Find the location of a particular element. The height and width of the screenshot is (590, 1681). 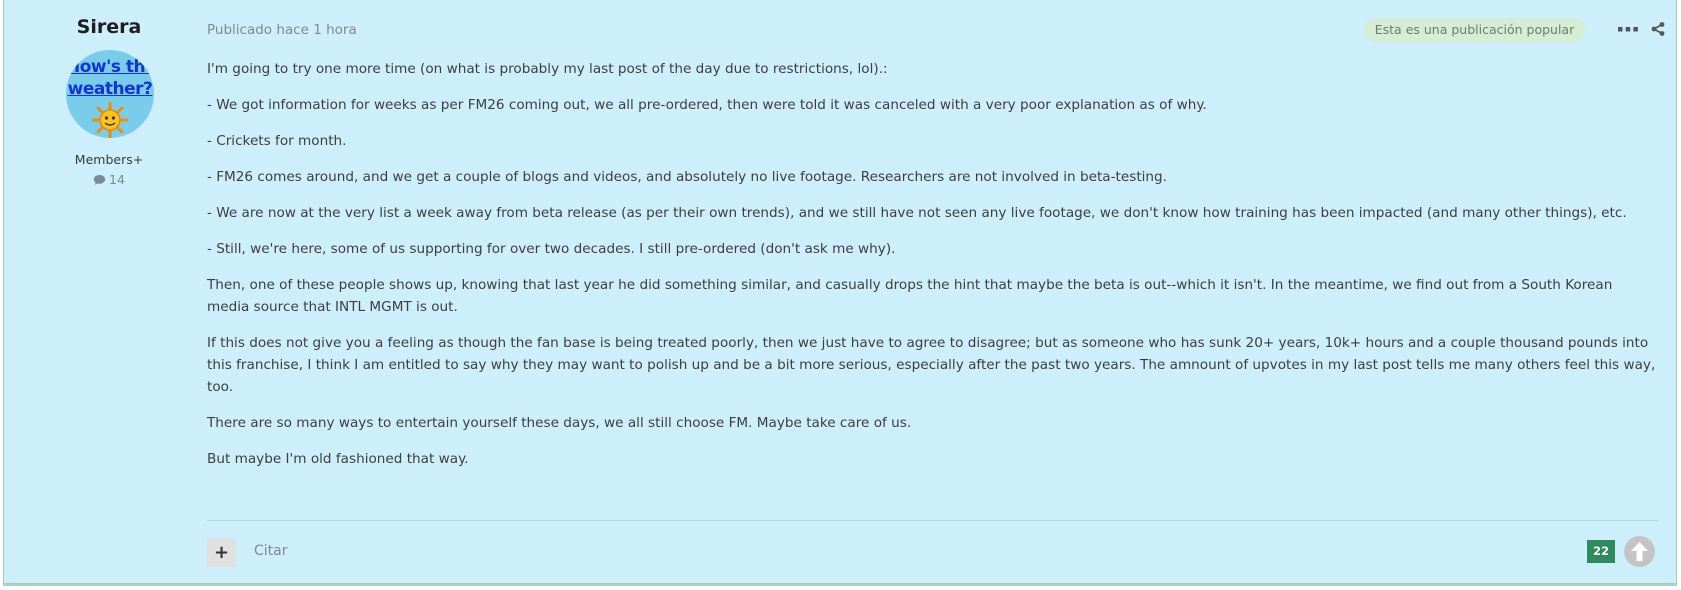

post-timestamp: Publicado hace 1 hora is located at coordinates (282, 30).